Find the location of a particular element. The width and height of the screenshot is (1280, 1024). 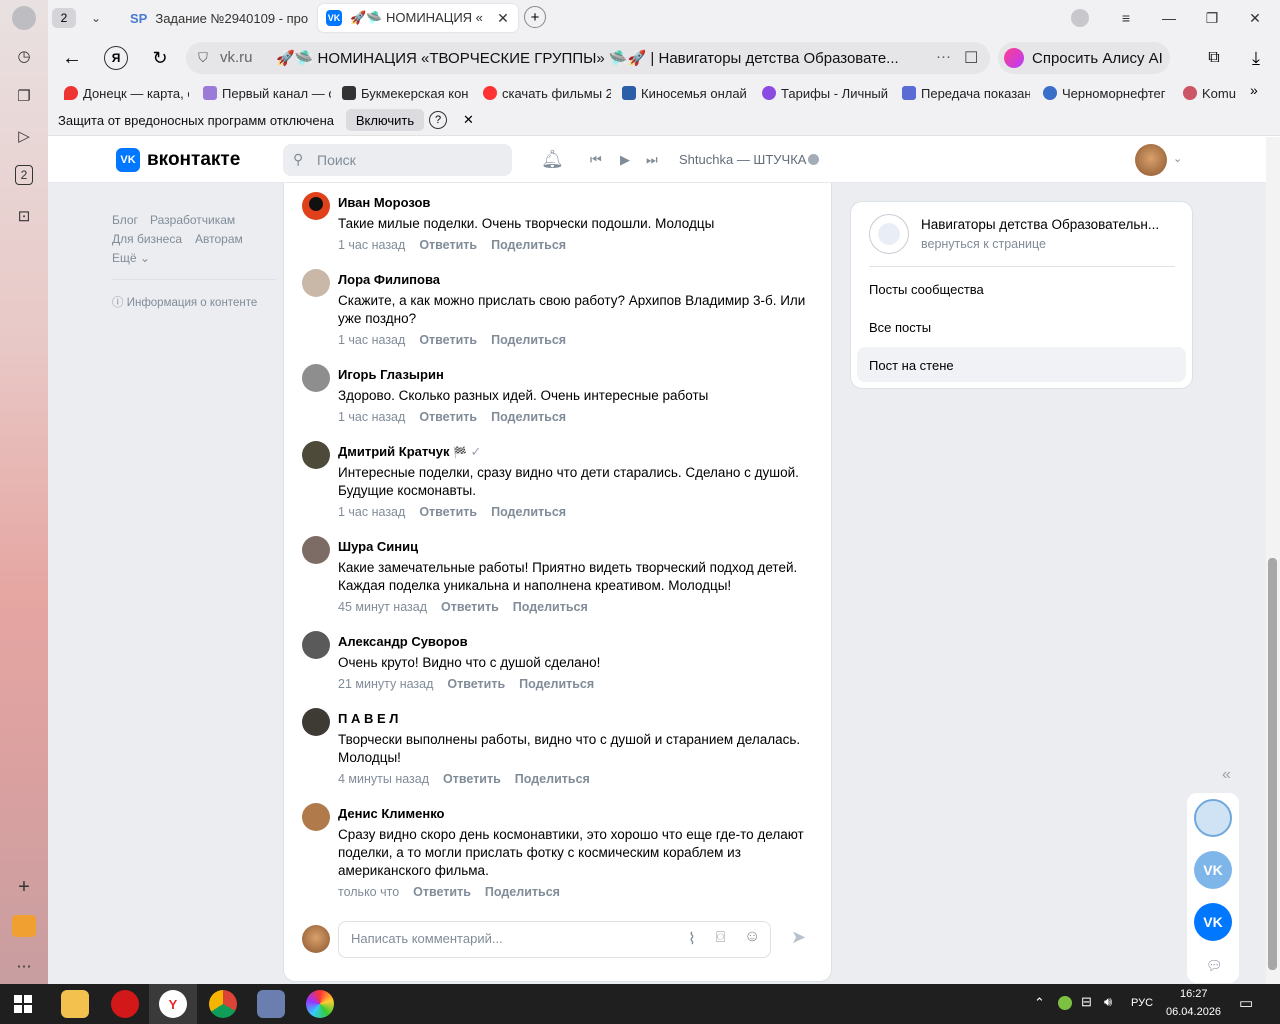

opera-icon is located at coordinates (125, 1004).